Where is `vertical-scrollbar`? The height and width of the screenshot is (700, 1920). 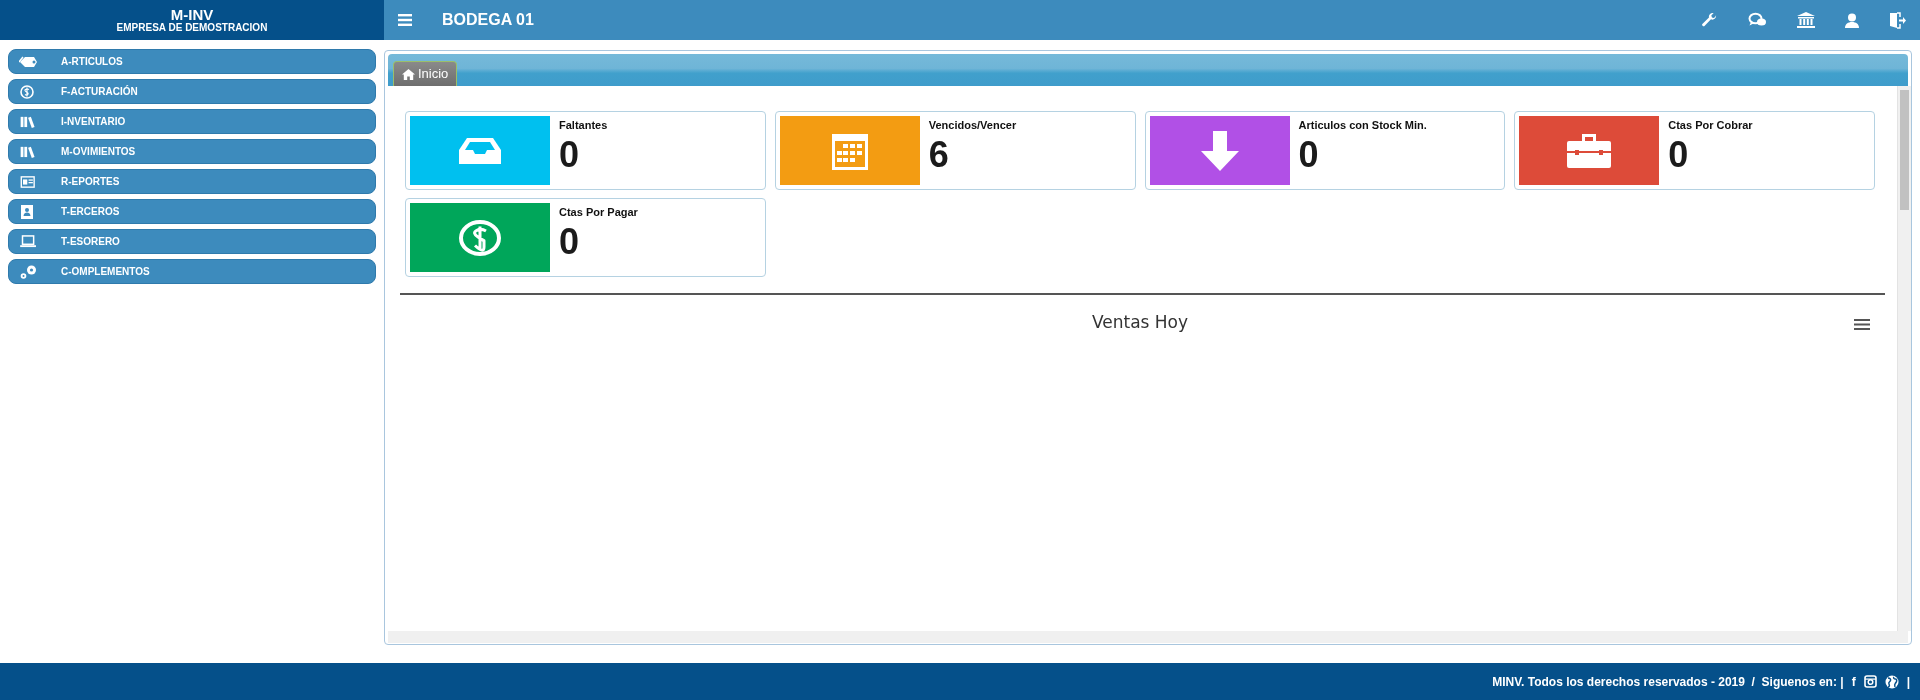 vertical-scrollbar is located at coordinates (1904, 358).